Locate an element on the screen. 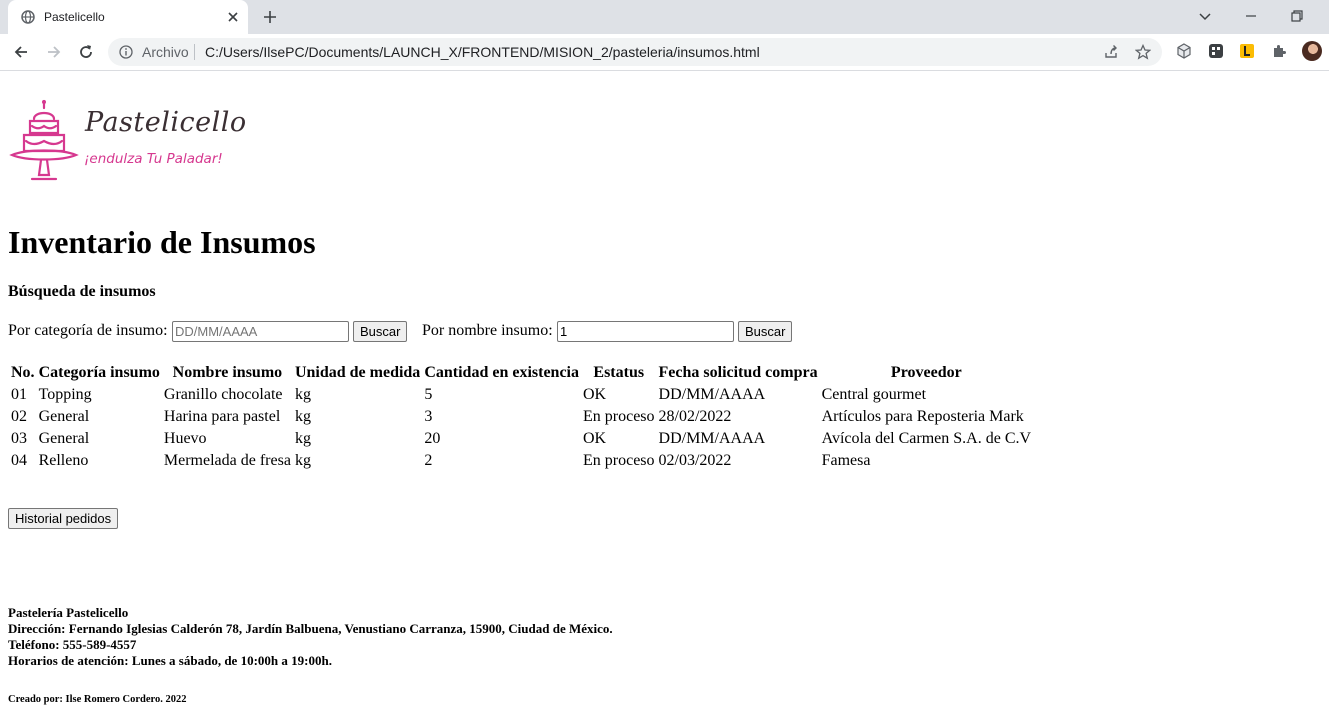 The image size is (1329, 725). restore-icon is located at coordinates (1297, 16).